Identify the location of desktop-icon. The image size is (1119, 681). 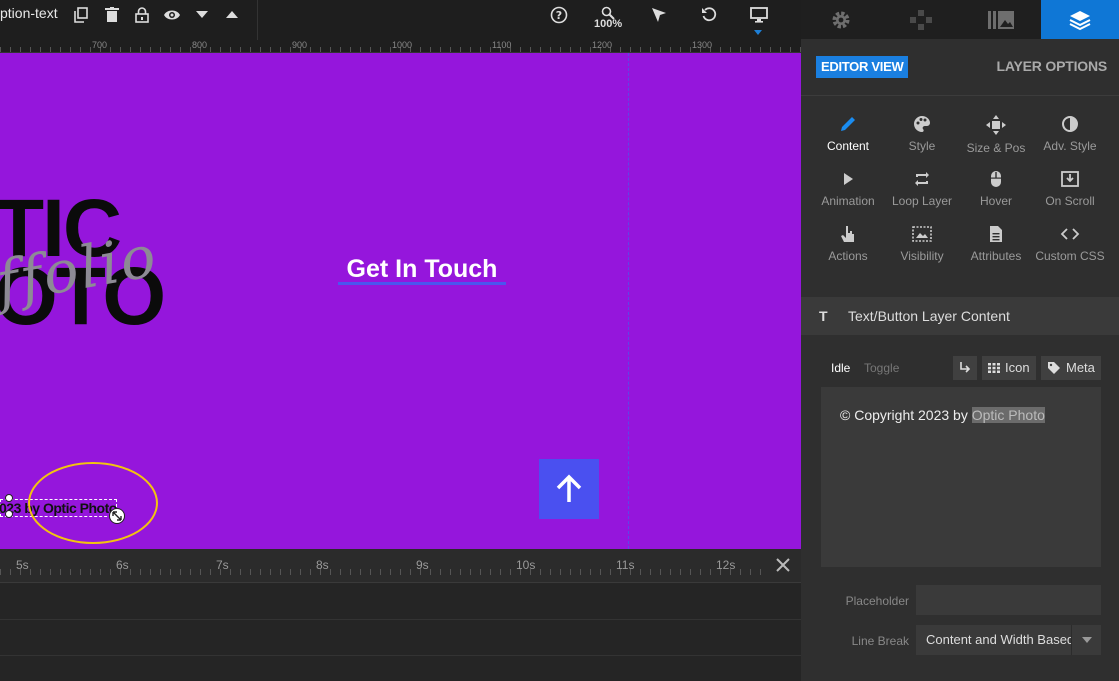
(759, 15).